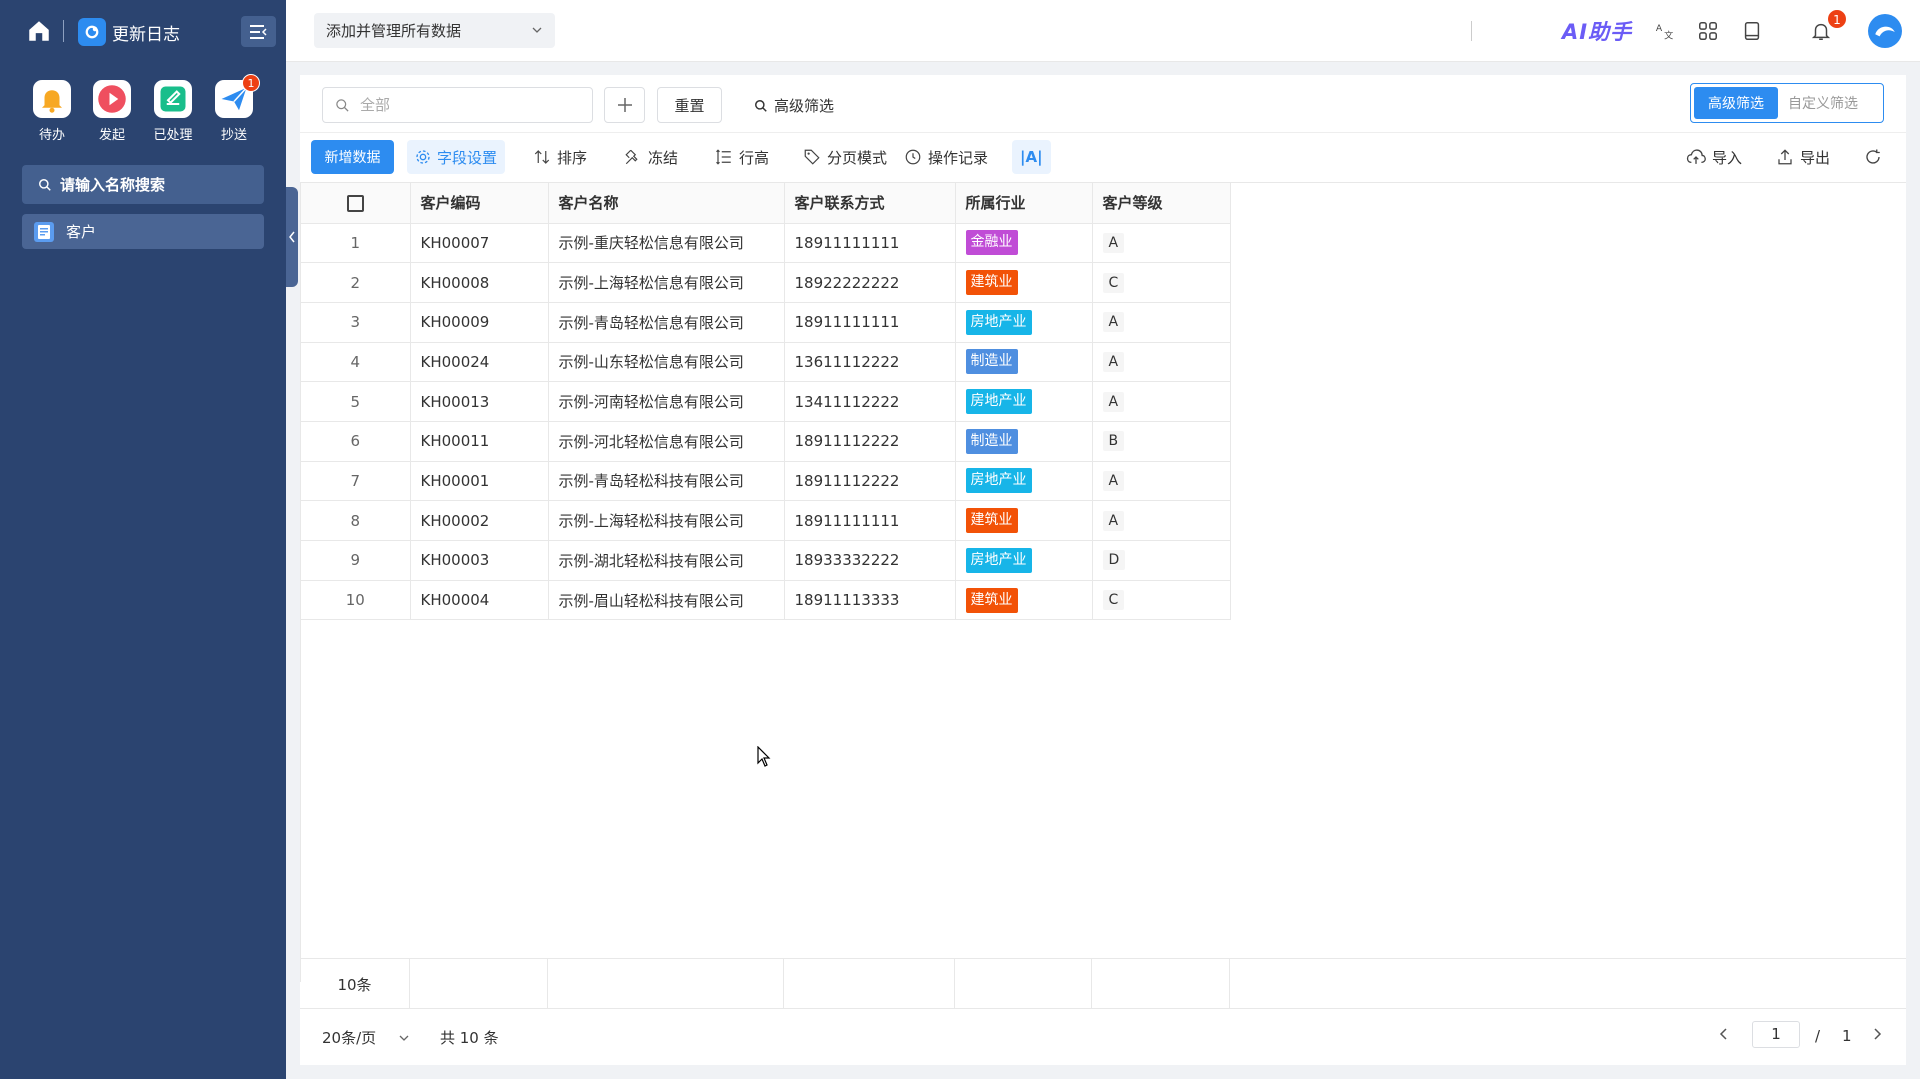 The image size is (1920, 1079). I want to click on avatar, so click(1885, 31).